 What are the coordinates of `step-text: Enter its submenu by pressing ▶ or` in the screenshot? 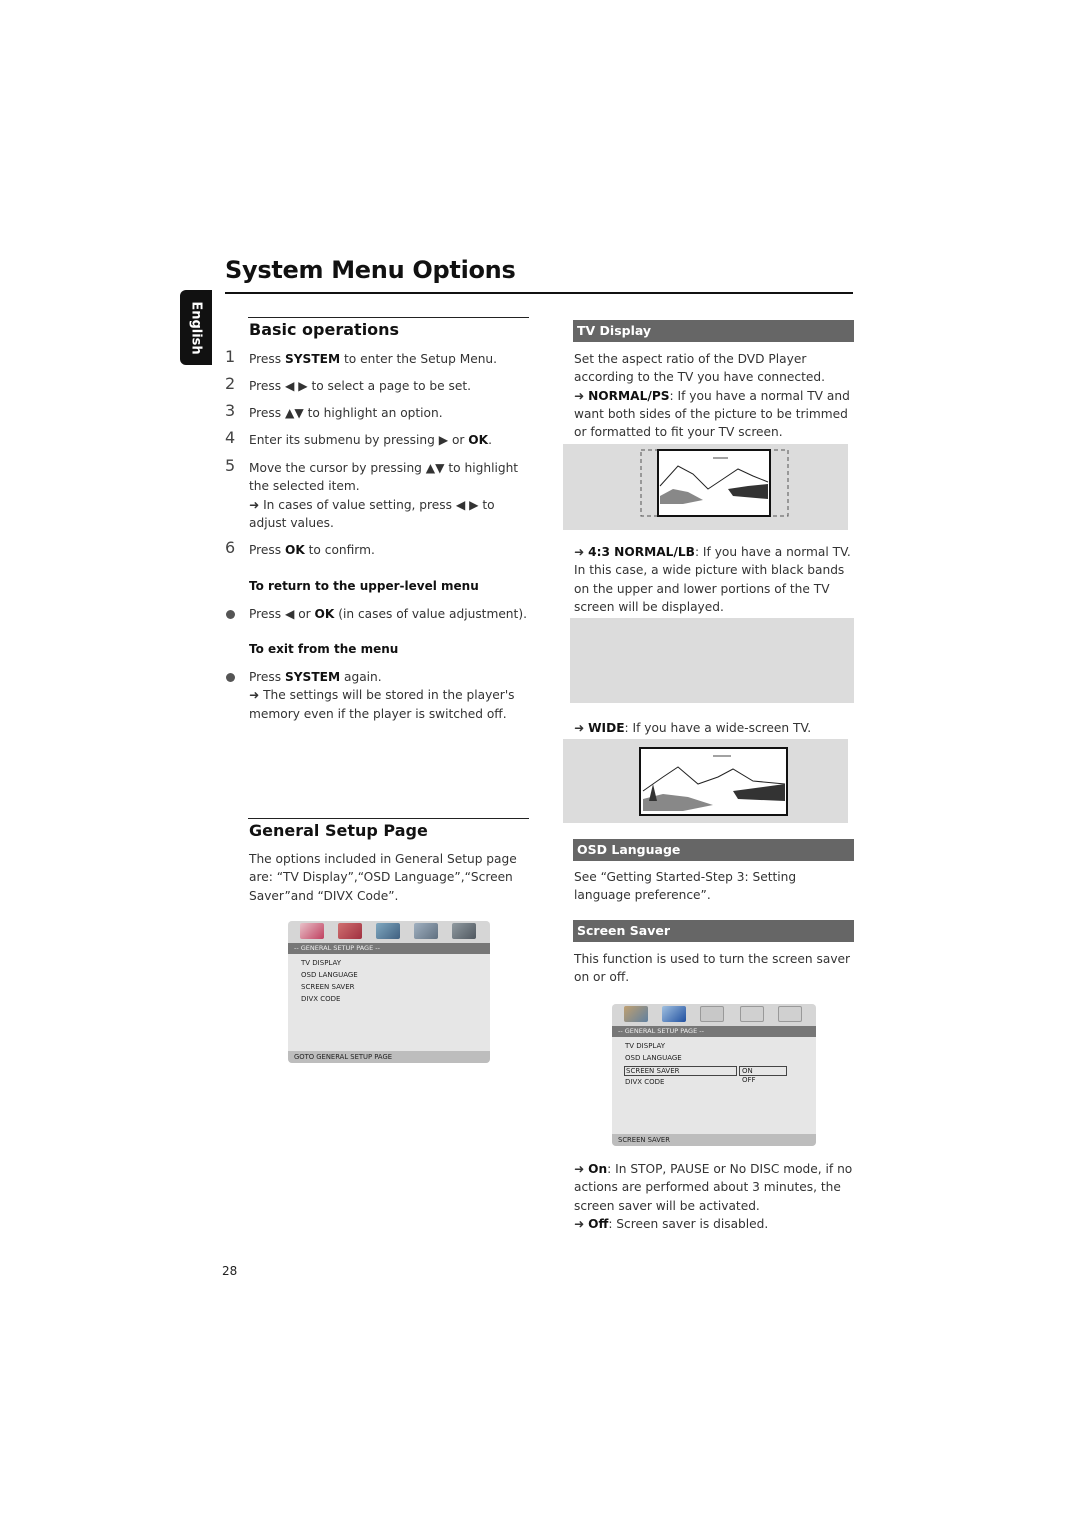 It's located at (359, 440).